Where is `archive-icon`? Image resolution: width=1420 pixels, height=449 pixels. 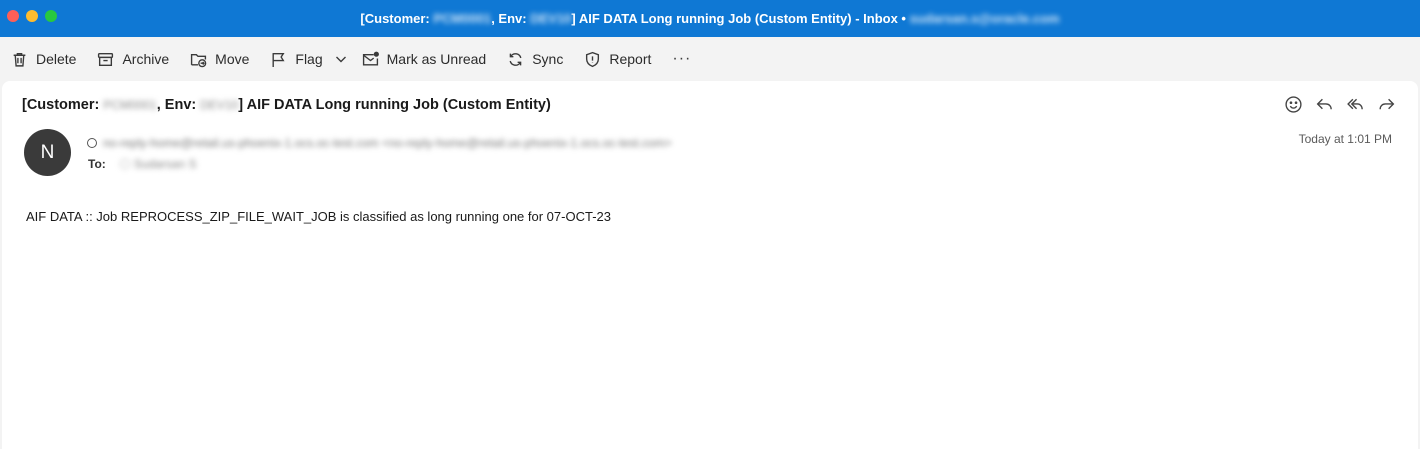 archive-icon is located at coordinates (106, 59).